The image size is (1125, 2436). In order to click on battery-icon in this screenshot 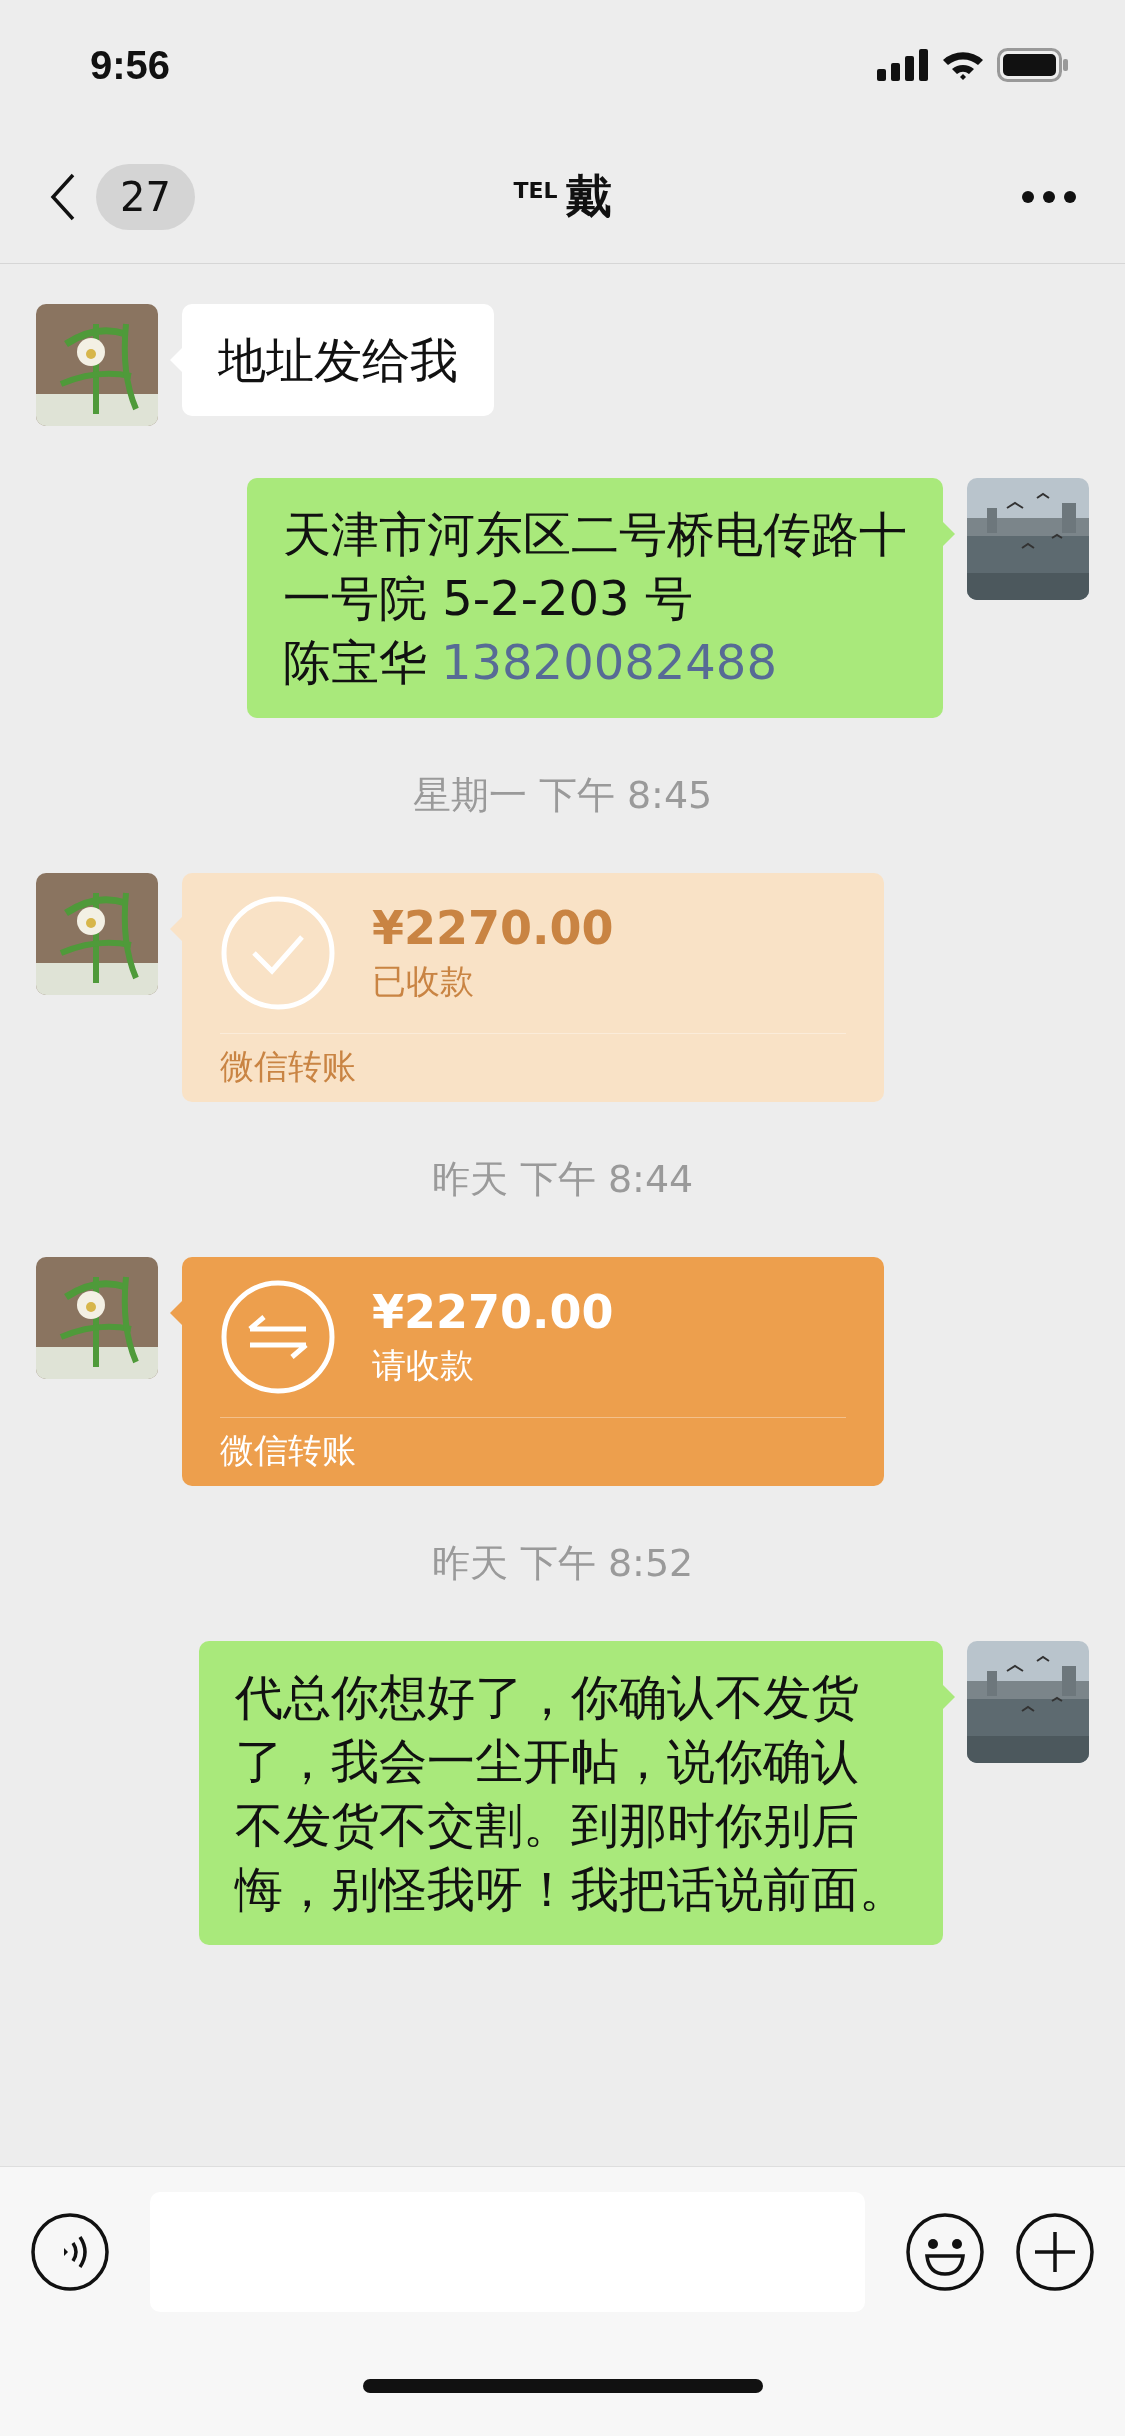, I will do `click(1033, 65)`.